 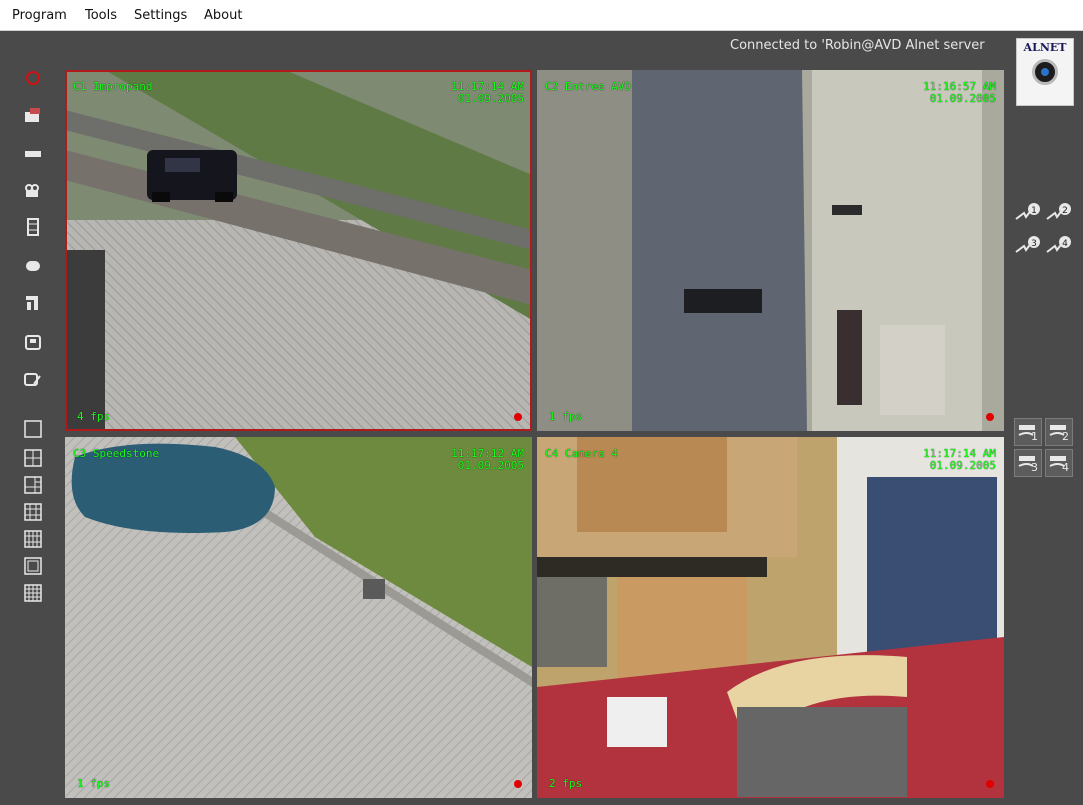 I want to click on camera-select-4-label: 4, so click(x=1065, y=244).